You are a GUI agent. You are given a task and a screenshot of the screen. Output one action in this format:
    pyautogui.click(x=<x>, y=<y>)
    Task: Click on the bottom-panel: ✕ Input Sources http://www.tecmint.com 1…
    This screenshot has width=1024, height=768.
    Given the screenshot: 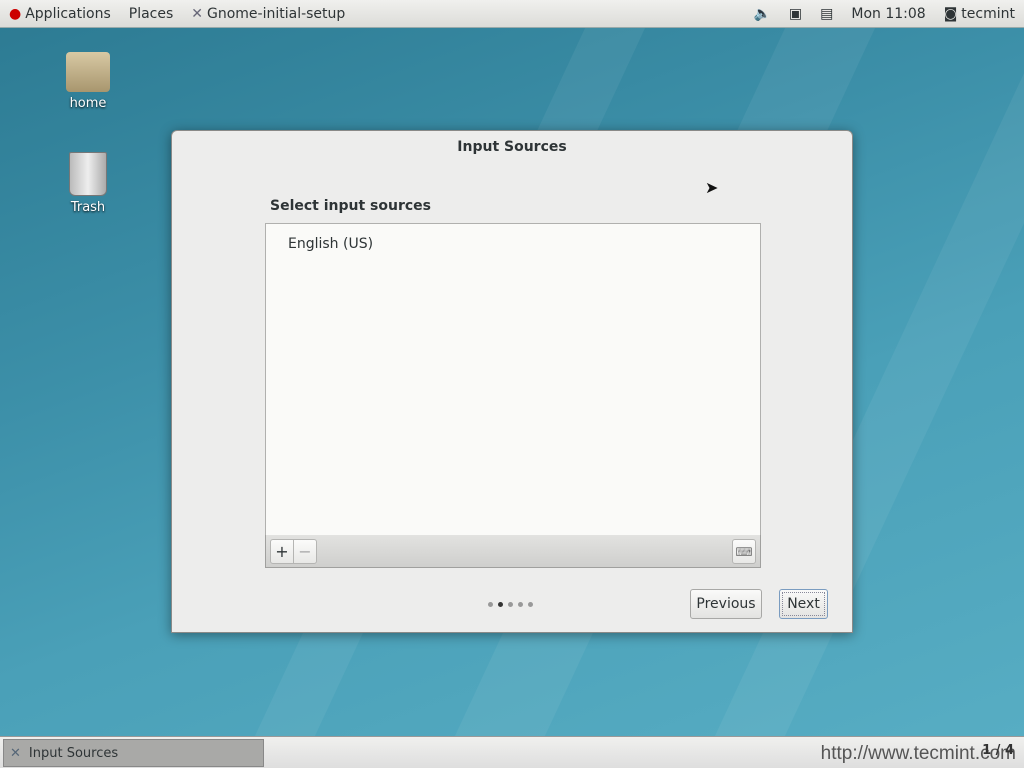 What is the action you would take?
    pyautogui.click(x=512, y=752)
    